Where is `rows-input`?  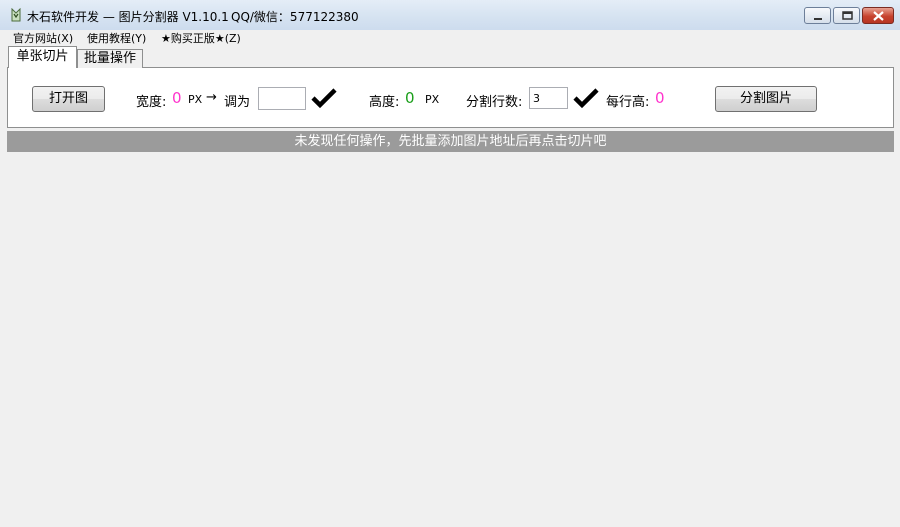 rows-input is located at coordinates (548, 98).